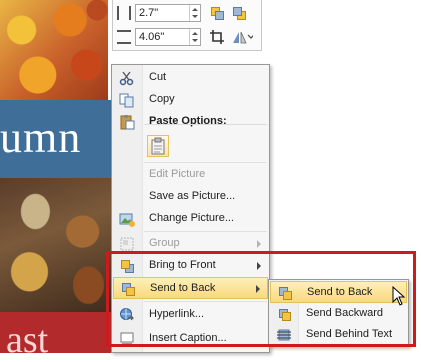 This screenshot has width=421, height=362. I want to click on height-value: 2.7", so click(149, 13).